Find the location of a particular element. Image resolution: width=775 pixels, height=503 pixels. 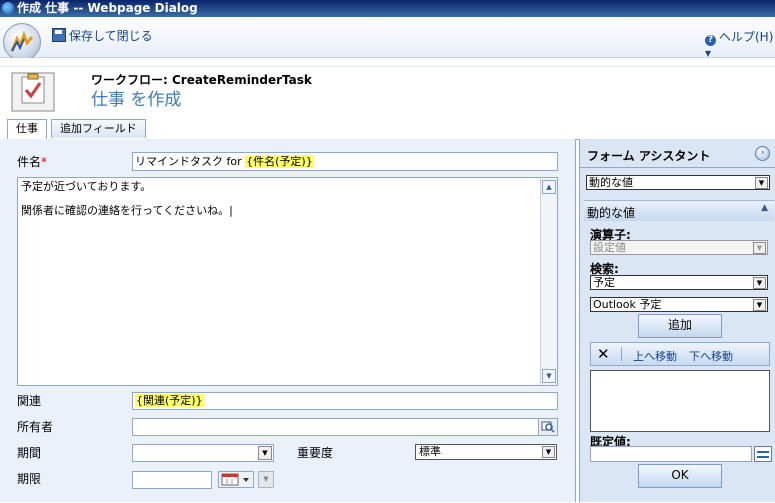

tab-task: 仕事 is located at coordinates (27, 129).